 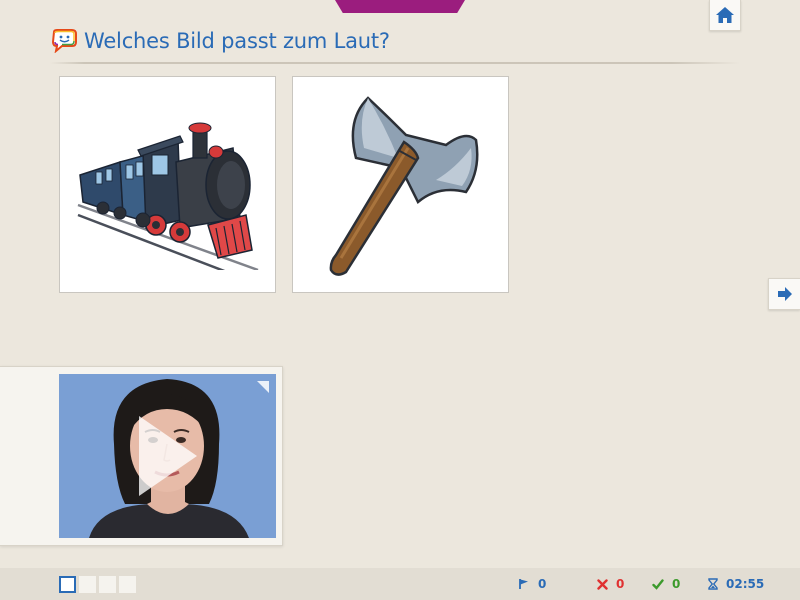 I want to click on time-value: 02:55, so click(x=745, y=584).